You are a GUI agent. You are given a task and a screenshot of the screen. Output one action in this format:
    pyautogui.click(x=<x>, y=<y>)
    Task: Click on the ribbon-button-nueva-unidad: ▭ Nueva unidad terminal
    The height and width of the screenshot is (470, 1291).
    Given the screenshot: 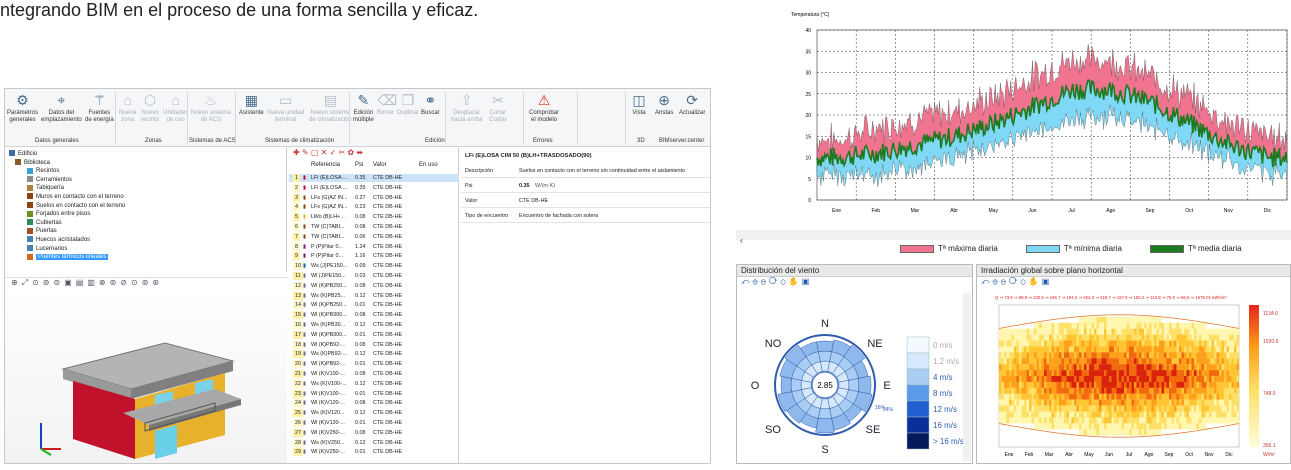 What is the action you would take?
    pyautogui.click(x=285, y=108)
    